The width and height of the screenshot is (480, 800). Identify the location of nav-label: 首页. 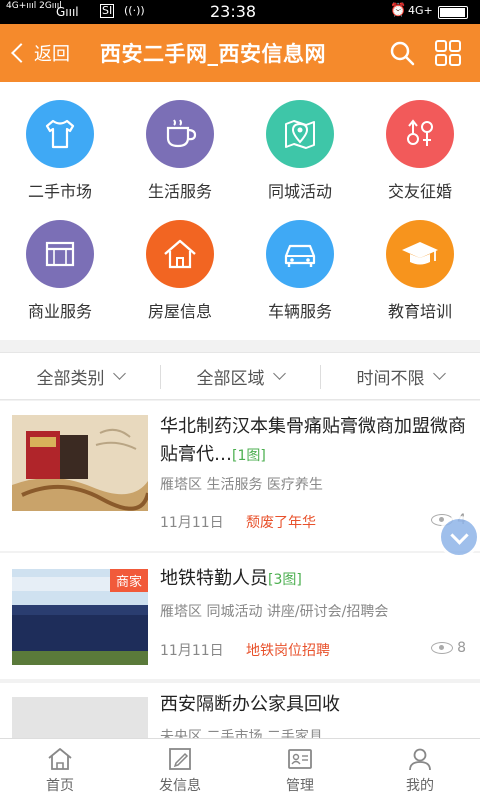
(60, 785).